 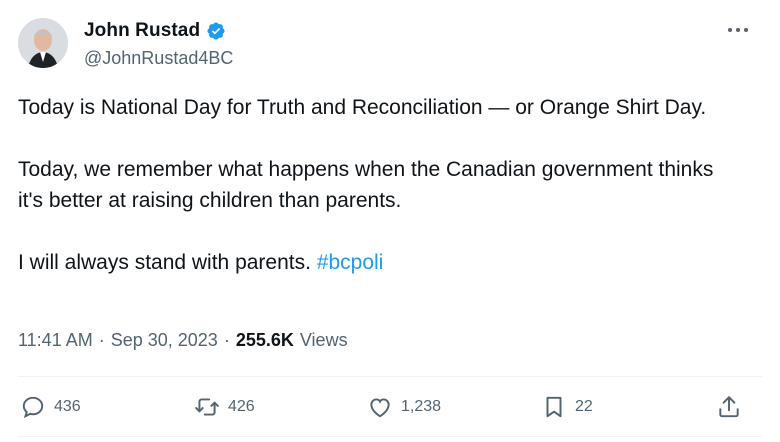 What do you see at coordinates (216, 31) in the screenshot?
I see `verified-badge-icon` at bounding box center [216, 31].